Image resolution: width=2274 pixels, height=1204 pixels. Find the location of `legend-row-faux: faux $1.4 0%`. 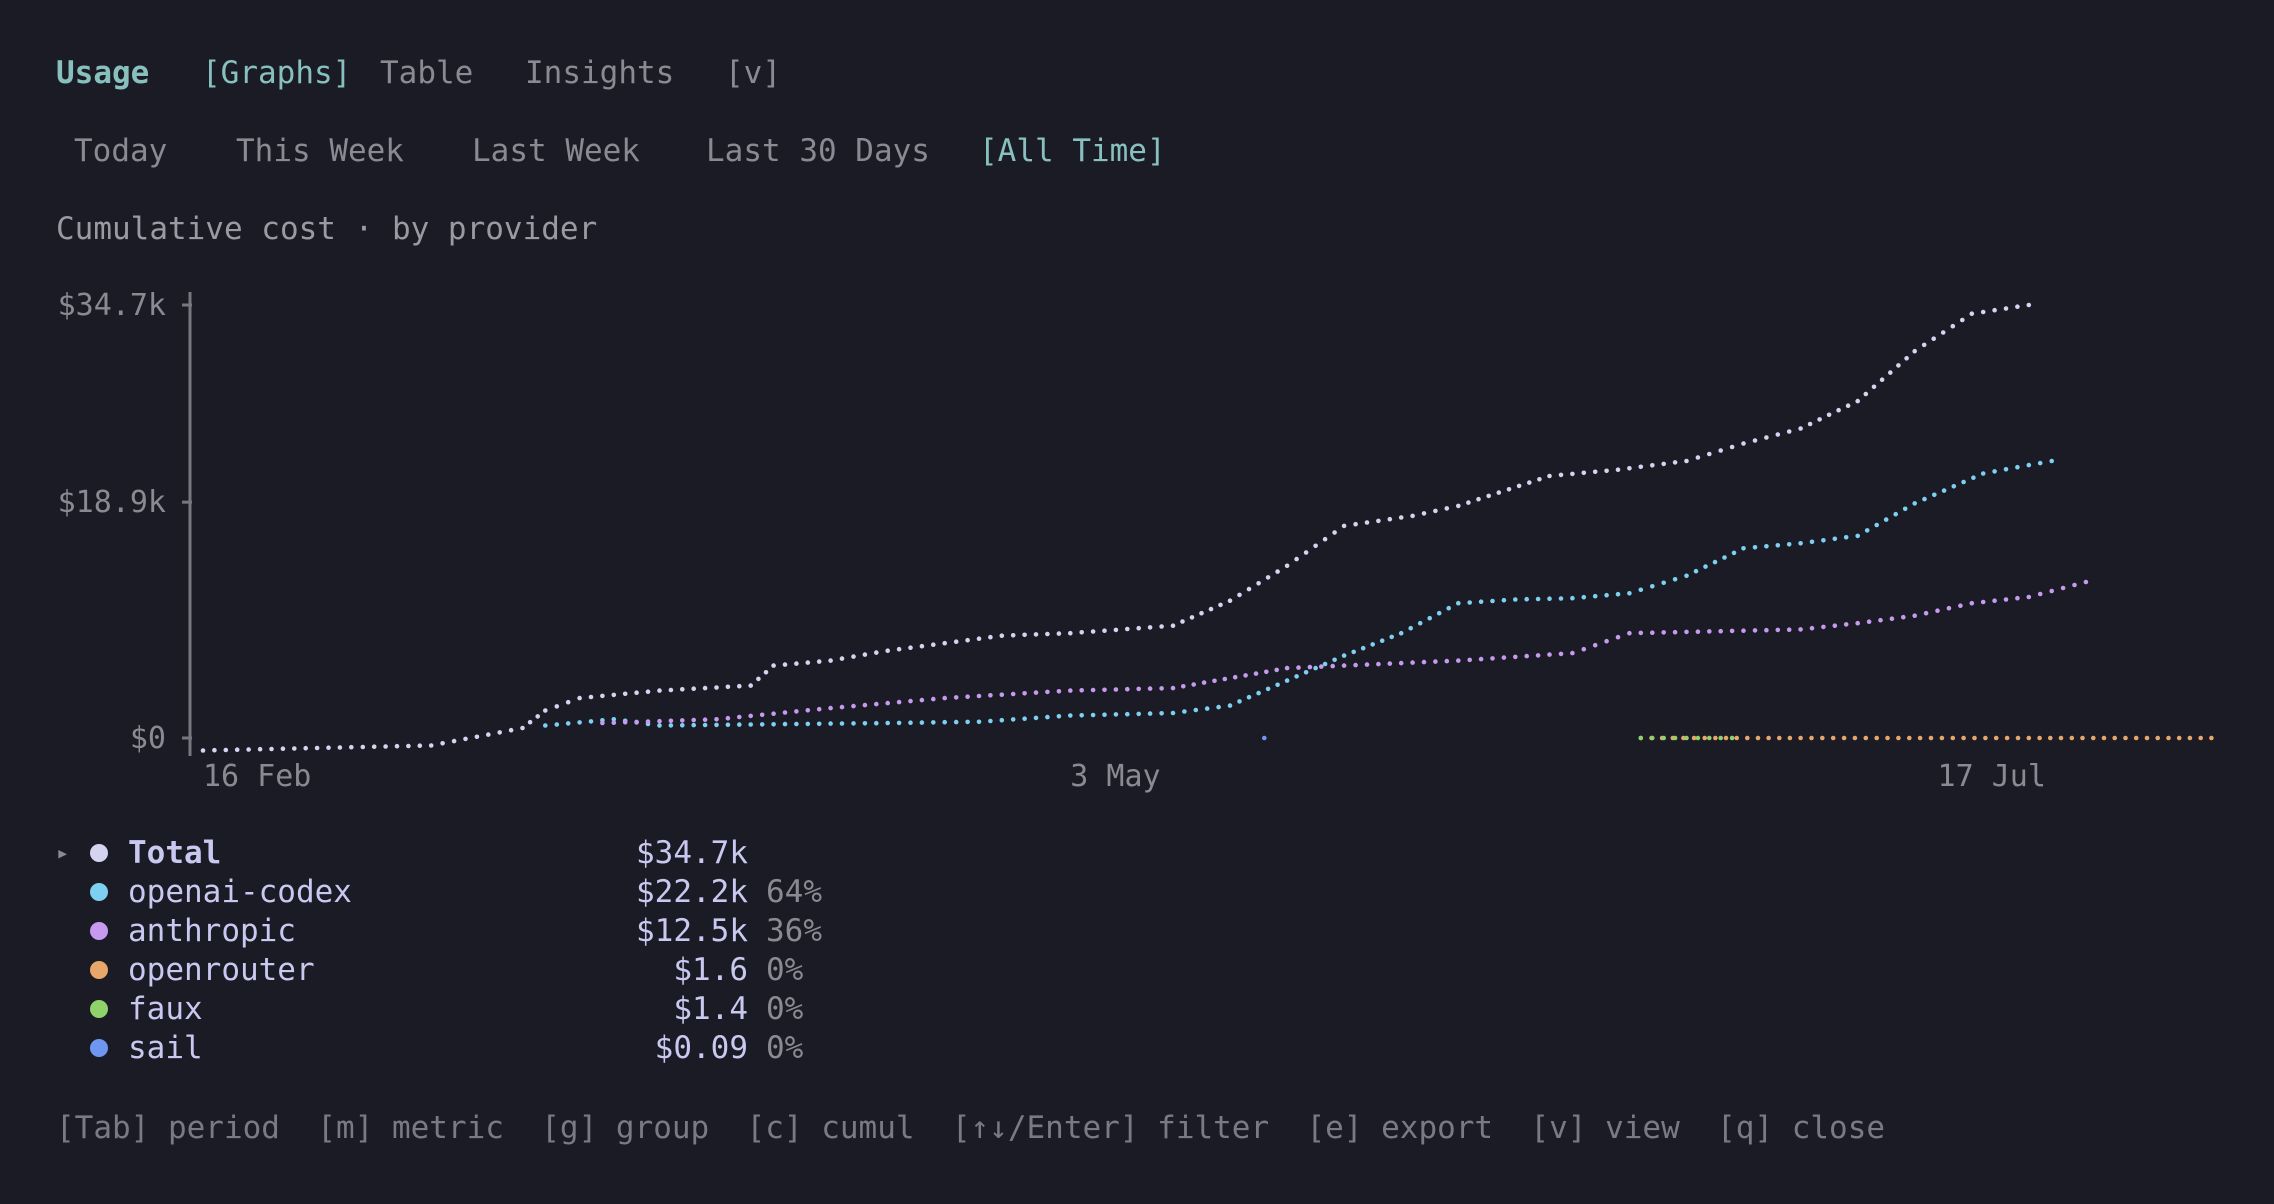

legend-row-faux: faux $1.4 0% is located at coordinates (429, 1009).